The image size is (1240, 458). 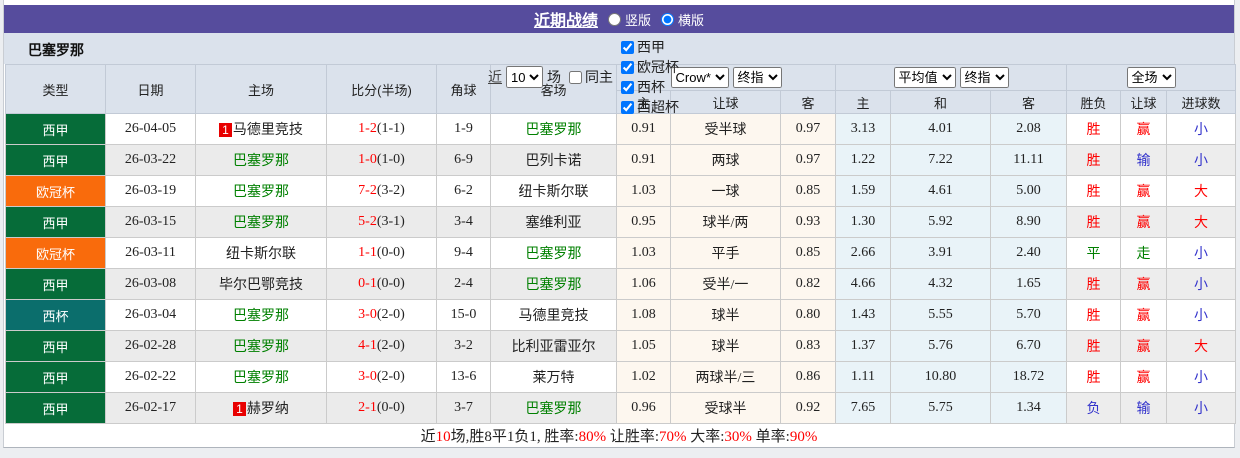 I want to click on handicap-home-odds-cell: 1.08, so click(x=643, y=315).